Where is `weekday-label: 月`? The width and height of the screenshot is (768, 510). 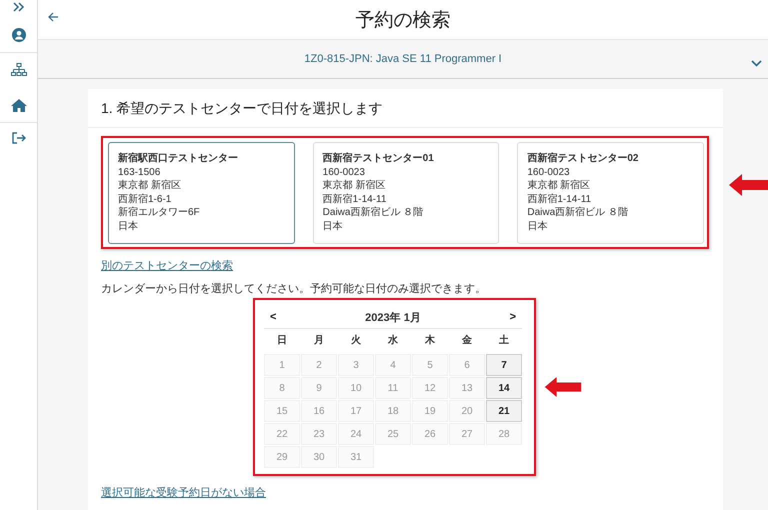 weekday-label: 月 is located at coordinates (319, 341).